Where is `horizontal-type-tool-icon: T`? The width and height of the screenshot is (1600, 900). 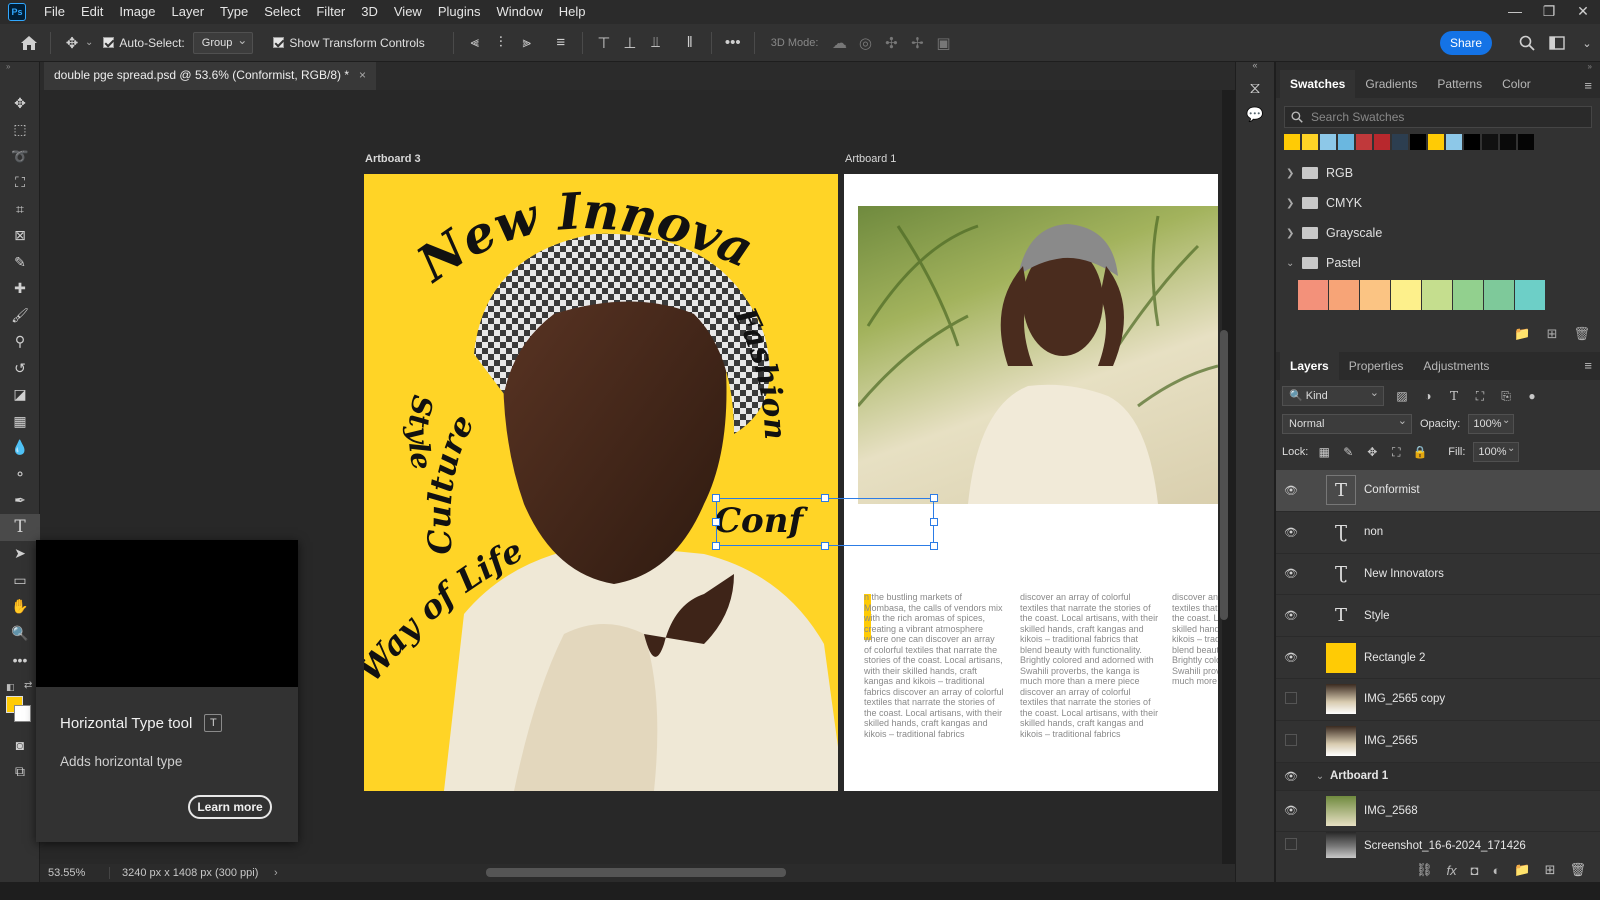 horizontal-type-tool-icon: T is located at coordinates (20, 527).